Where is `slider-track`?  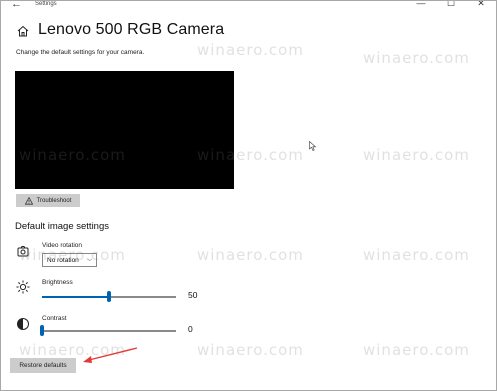
slider-track is located at coordinates (109, 331).